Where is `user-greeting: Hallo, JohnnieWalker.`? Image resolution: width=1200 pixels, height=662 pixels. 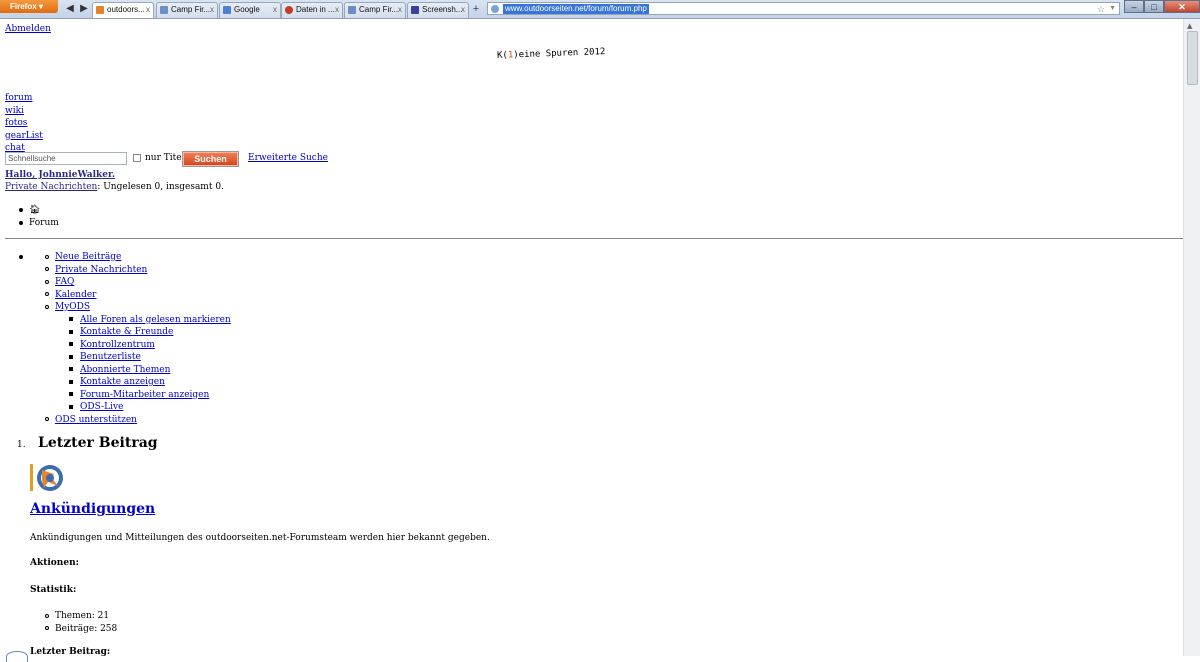 user-greeting: Hallo, JohnnieWalker. is located at coordinates (60, 175).